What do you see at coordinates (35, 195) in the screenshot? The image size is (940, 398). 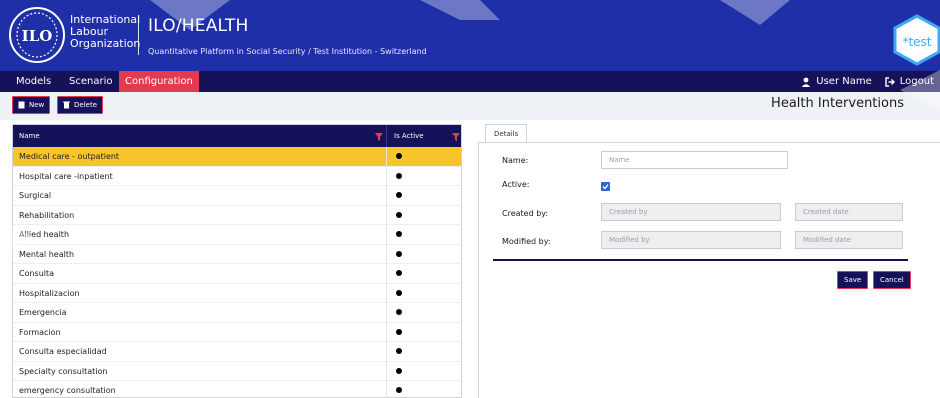 I see `row-name: Surgical` at bounding box center [35, 195].